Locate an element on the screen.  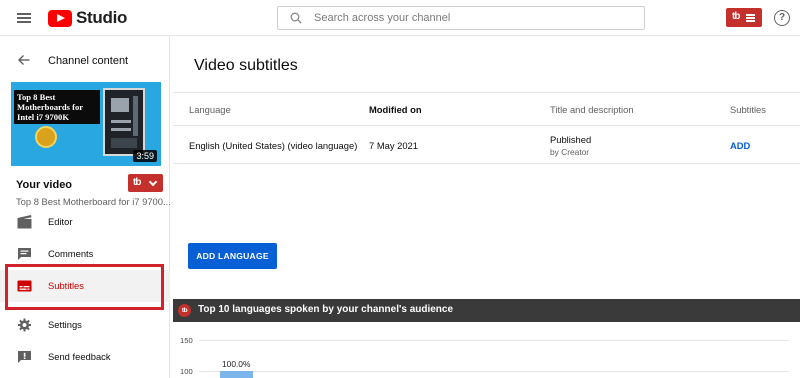
search-icon is located at coordinates (296, 18).